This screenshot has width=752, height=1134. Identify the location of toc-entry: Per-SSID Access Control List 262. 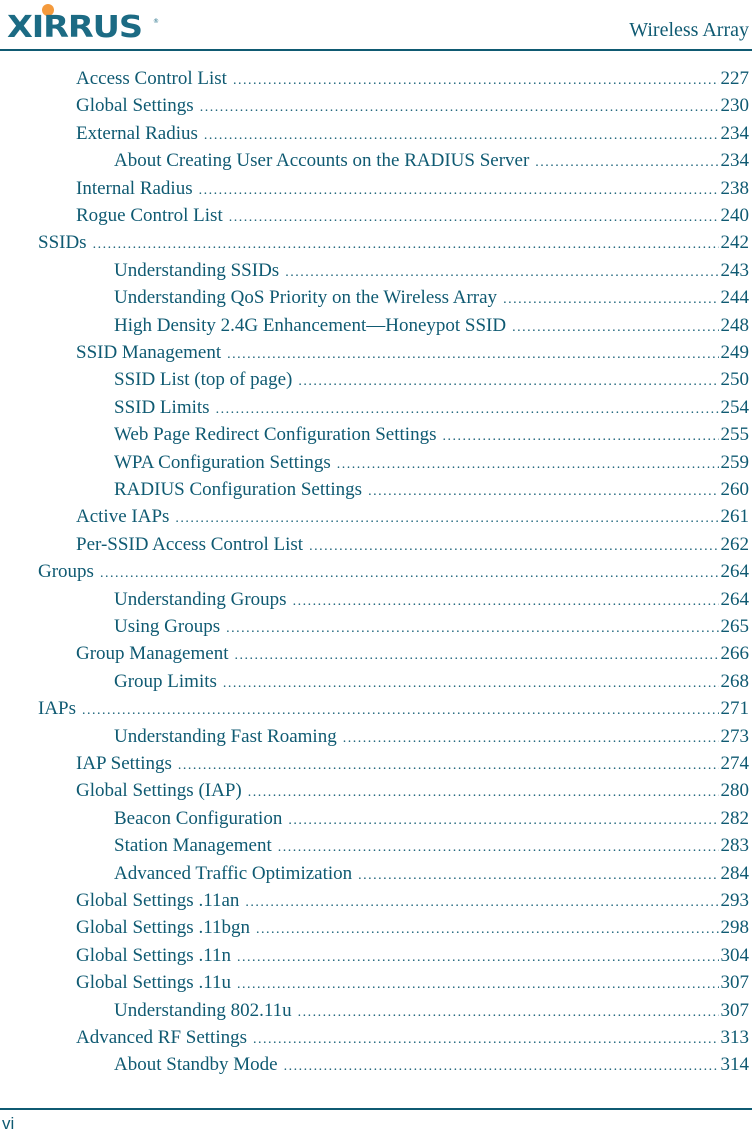
(412, 545).